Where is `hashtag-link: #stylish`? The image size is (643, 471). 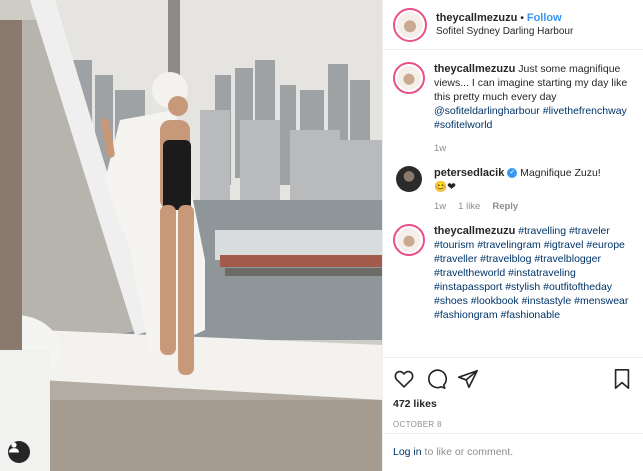
hashtag-link: #stylish is located at coordinates (522, 287).